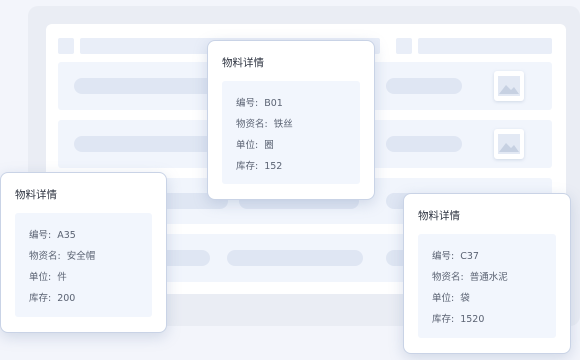 This screenshot has height=360, width=580. Describe the element at coordinates (48, 277) in the screenshot. I see `field-unit: 单位: 件` at that location.